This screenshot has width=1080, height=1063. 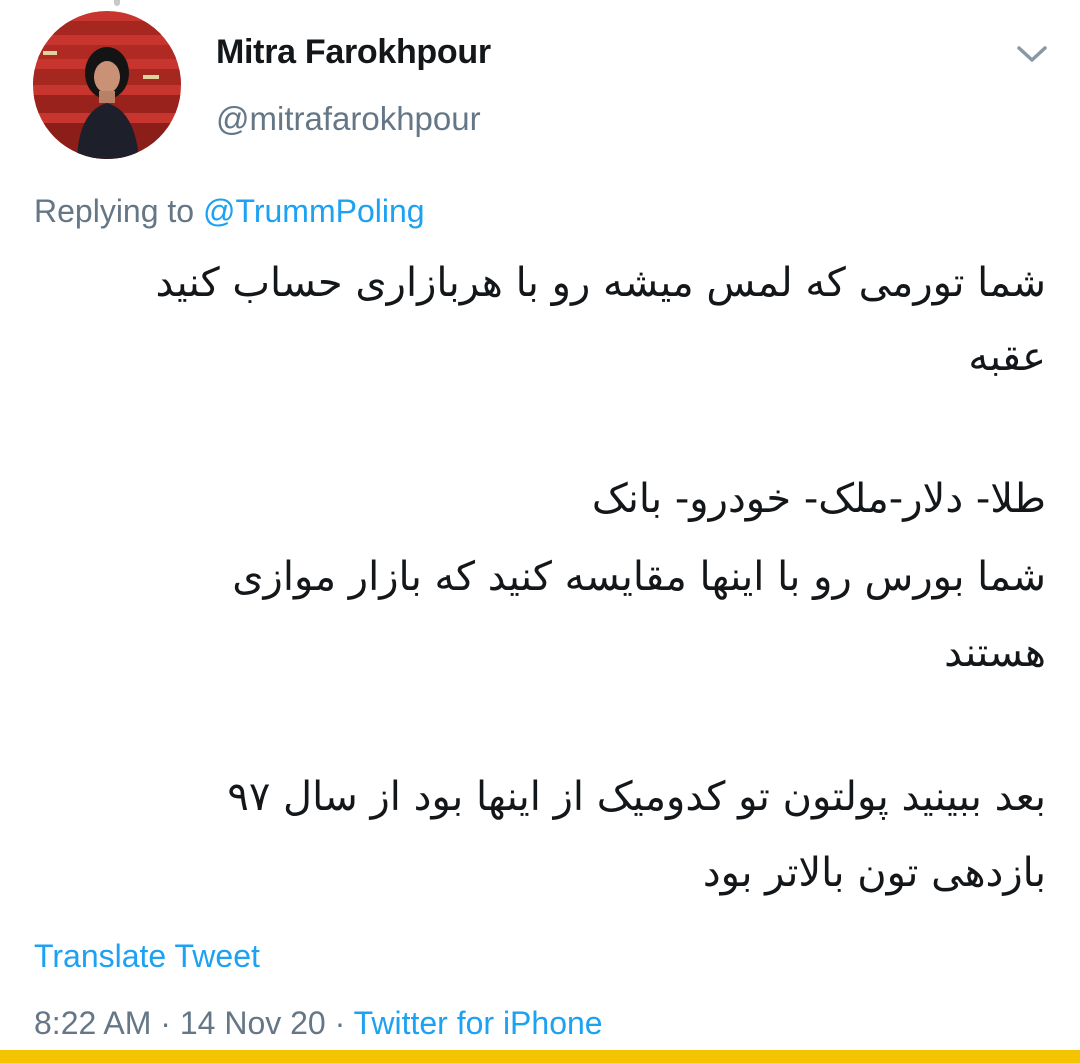 I want to click on chevron-down-icon, so click(x=1032, y=54).